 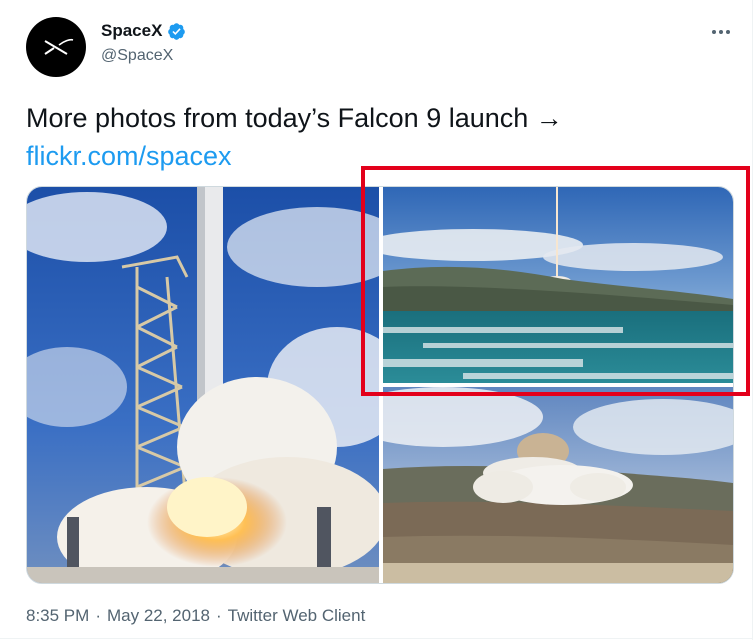 I want to click on verified-badge-icon, so click(x=176, y=31).